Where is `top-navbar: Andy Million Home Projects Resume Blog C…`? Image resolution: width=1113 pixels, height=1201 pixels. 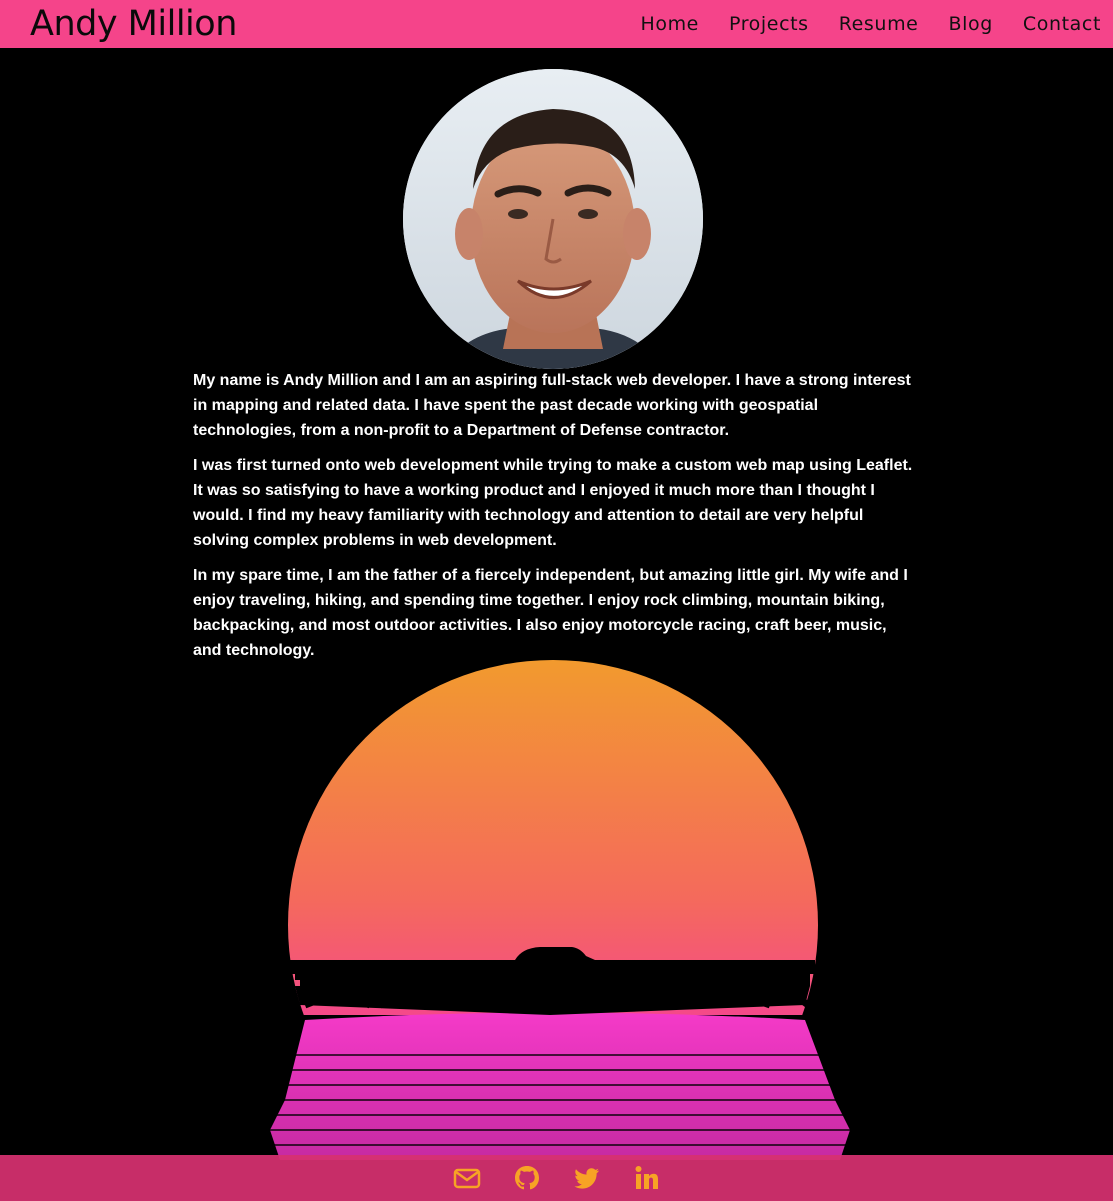 top-navbar: Andy Million Home Projects Resume Blog C… is located at coordinates (556, 24).